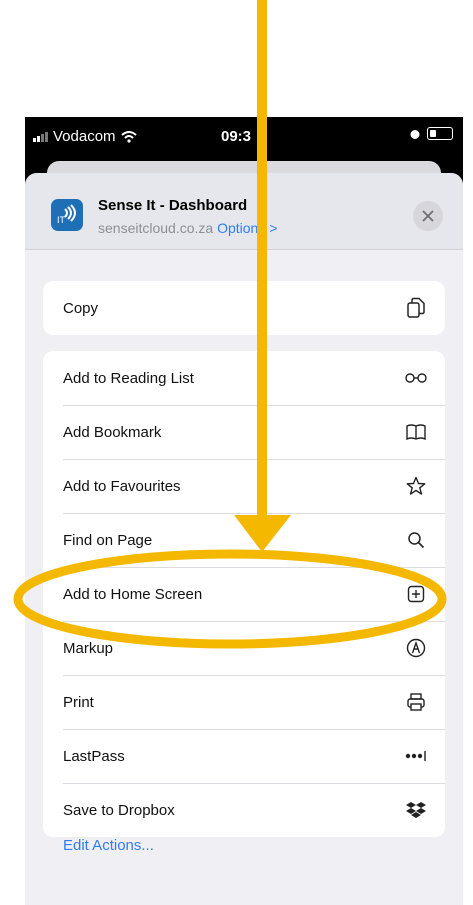 Image resolution: width=473 pixels, height=905 pixels. What do you see at coordinates (415, 134) in the screenshot?
I see `alarm-icon` at bounding box center [415, 134].